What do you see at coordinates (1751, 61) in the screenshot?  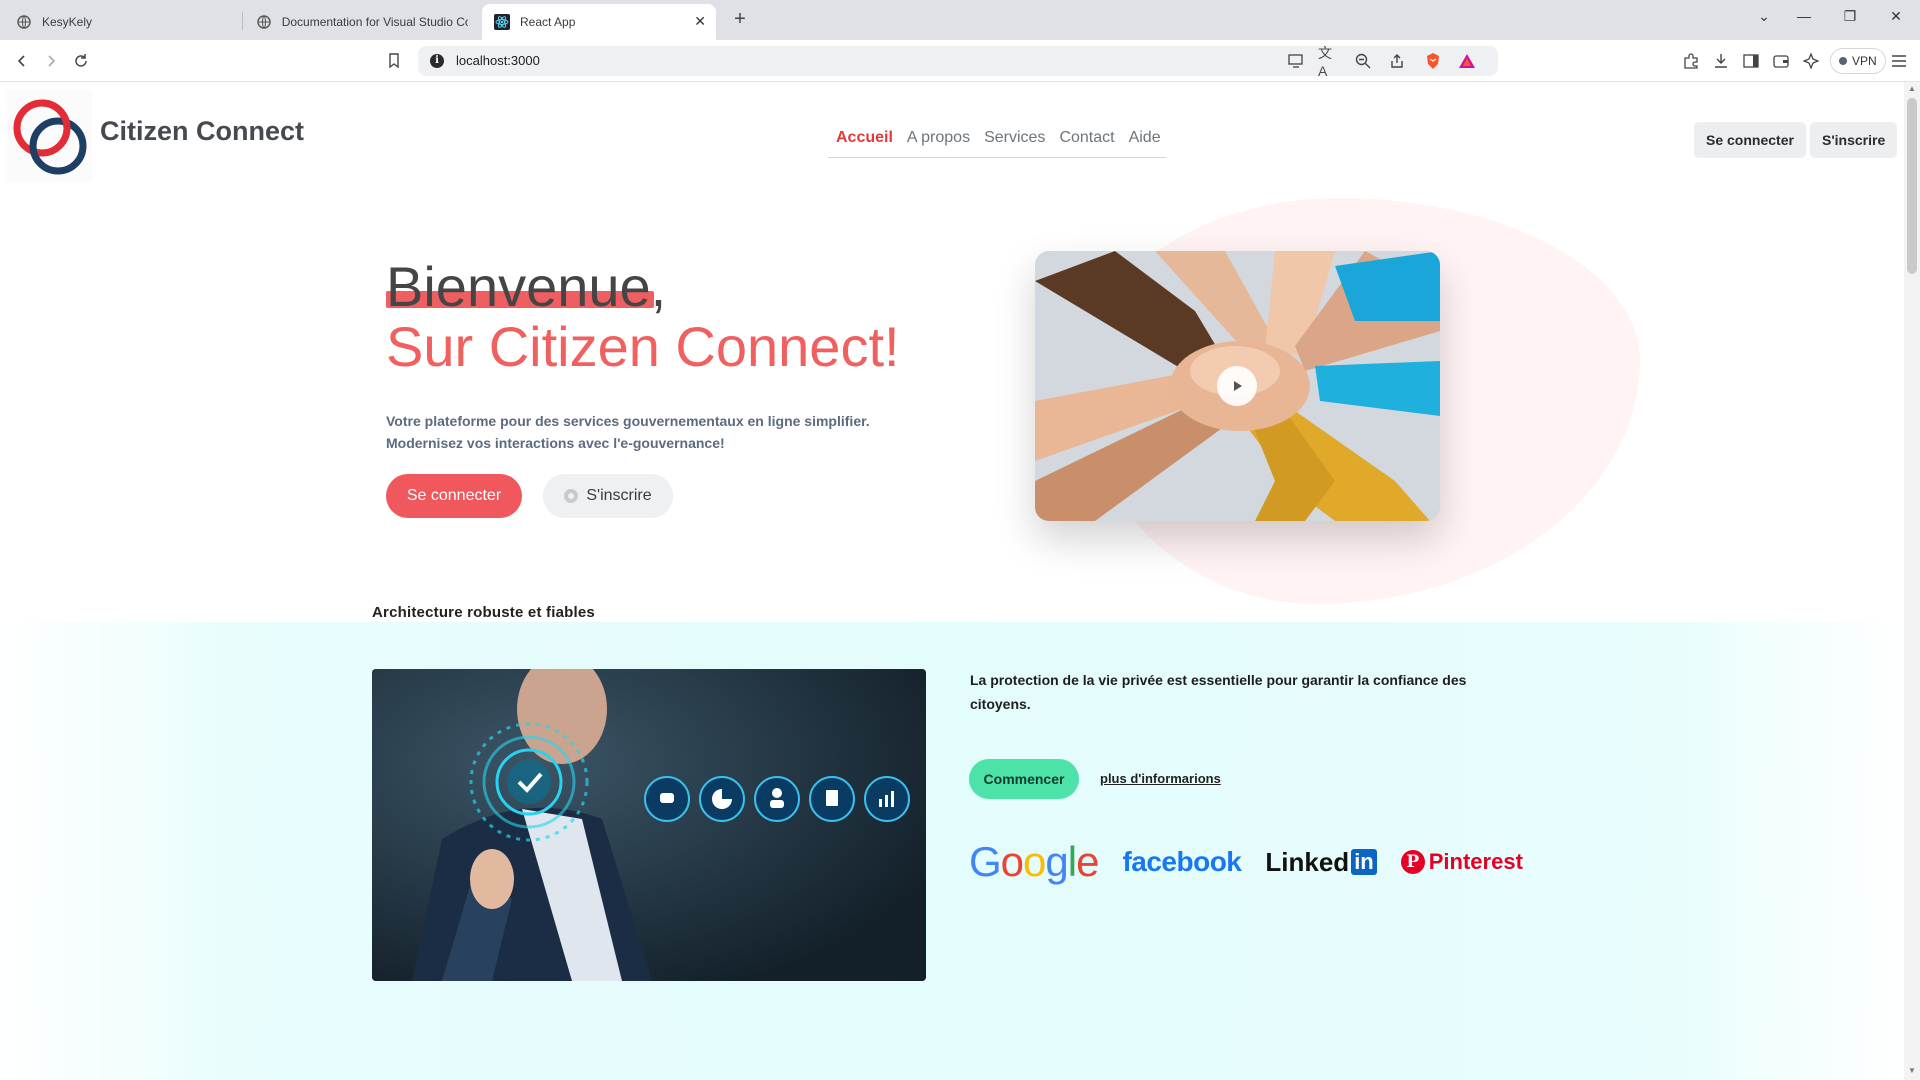 I see `sidebar-icon` at bounding box center [1751, 61].